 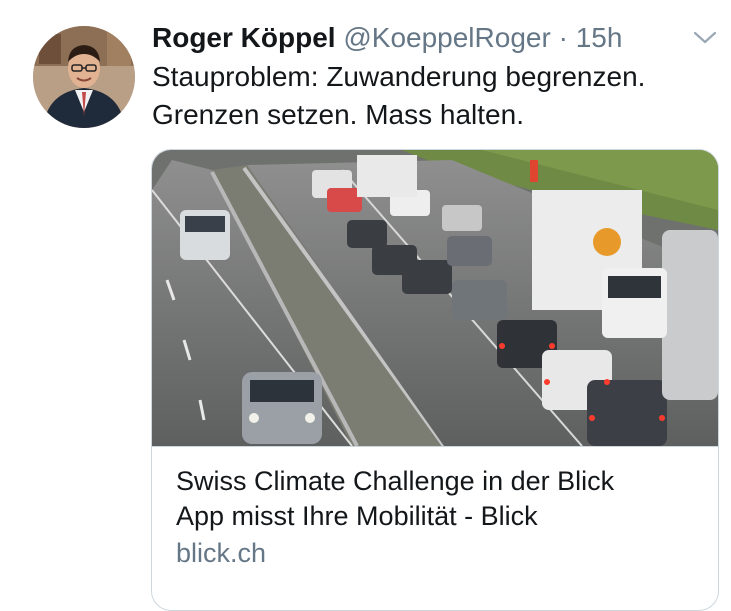 I want to click on card-title-line: App misst Ihre Mobilität - Blick, so click(x=357, y=516).